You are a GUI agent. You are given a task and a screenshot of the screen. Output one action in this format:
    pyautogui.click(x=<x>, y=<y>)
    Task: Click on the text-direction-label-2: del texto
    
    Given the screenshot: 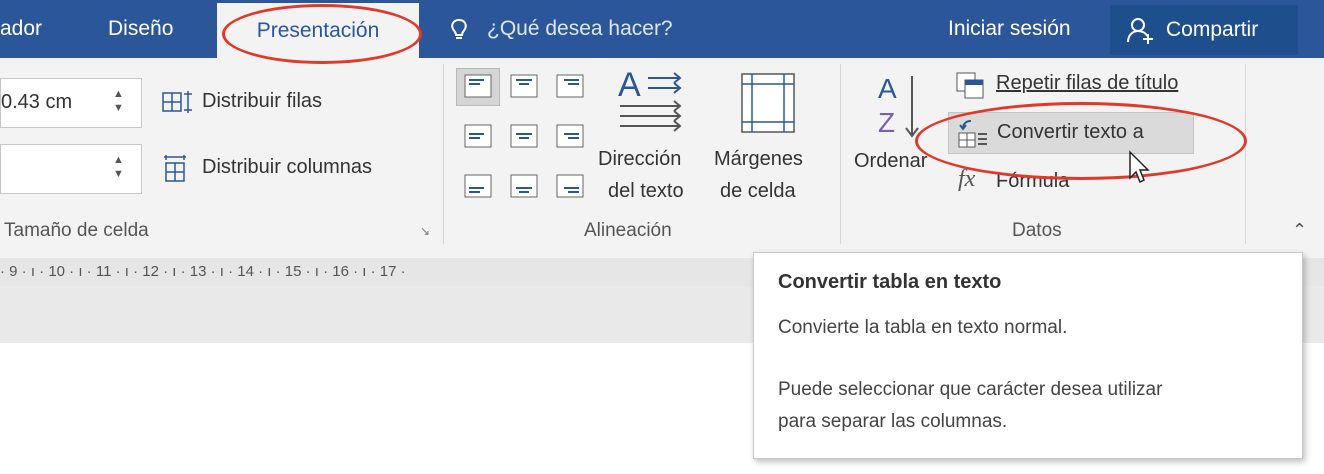 What is the action you would take?
    pyautogui.click(x=646, y=191)
    